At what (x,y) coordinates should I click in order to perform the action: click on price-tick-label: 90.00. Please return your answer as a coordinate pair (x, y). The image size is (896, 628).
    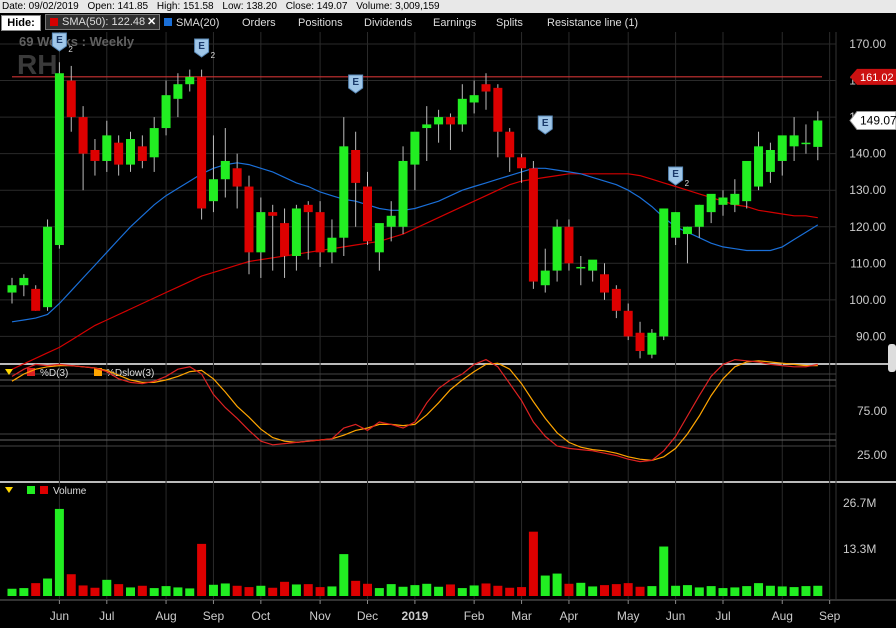
    Looking at the image, I should click on (871, 336).